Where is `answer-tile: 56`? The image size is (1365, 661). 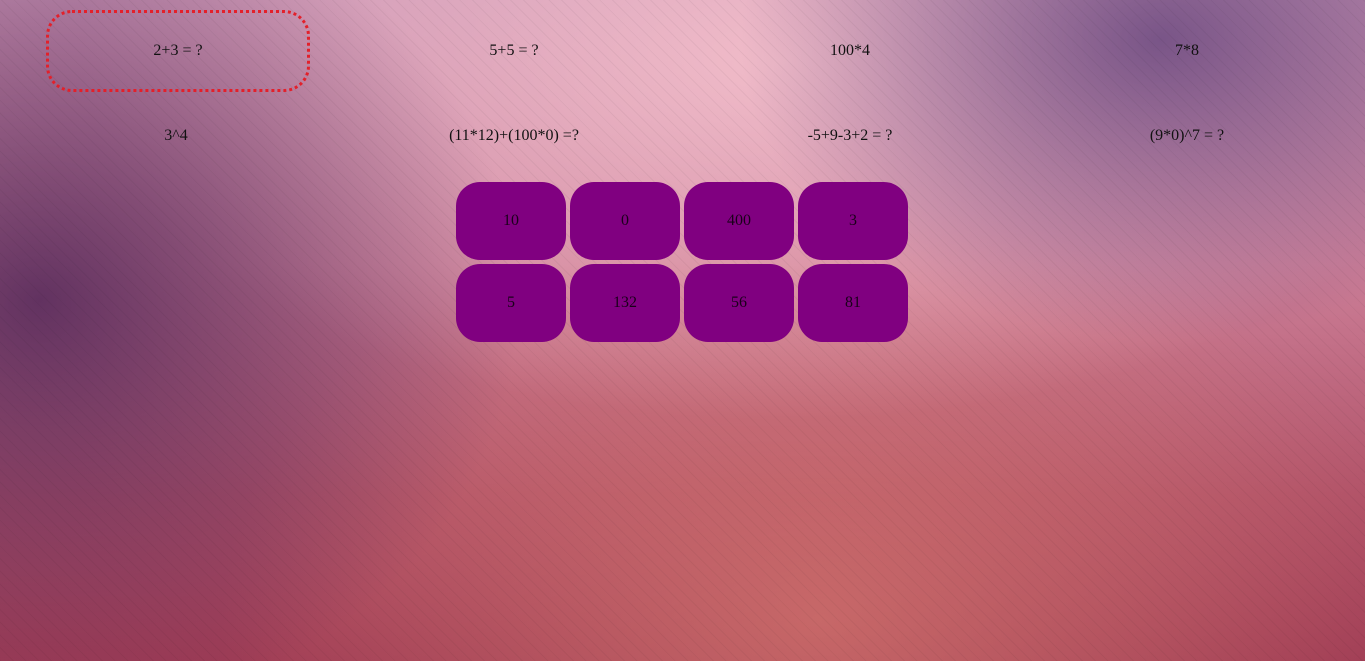
answer-tile: 56 is located at coordinates (739, 303).